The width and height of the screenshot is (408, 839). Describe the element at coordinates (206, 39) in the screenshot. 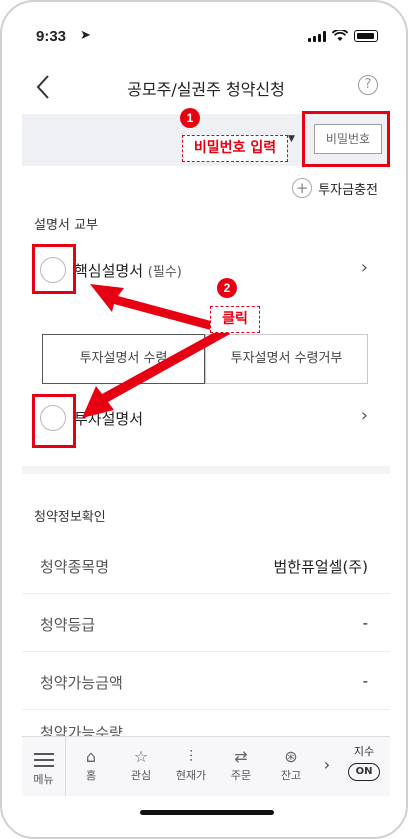

I see `status-bar: 9:33 ➤` at that location.